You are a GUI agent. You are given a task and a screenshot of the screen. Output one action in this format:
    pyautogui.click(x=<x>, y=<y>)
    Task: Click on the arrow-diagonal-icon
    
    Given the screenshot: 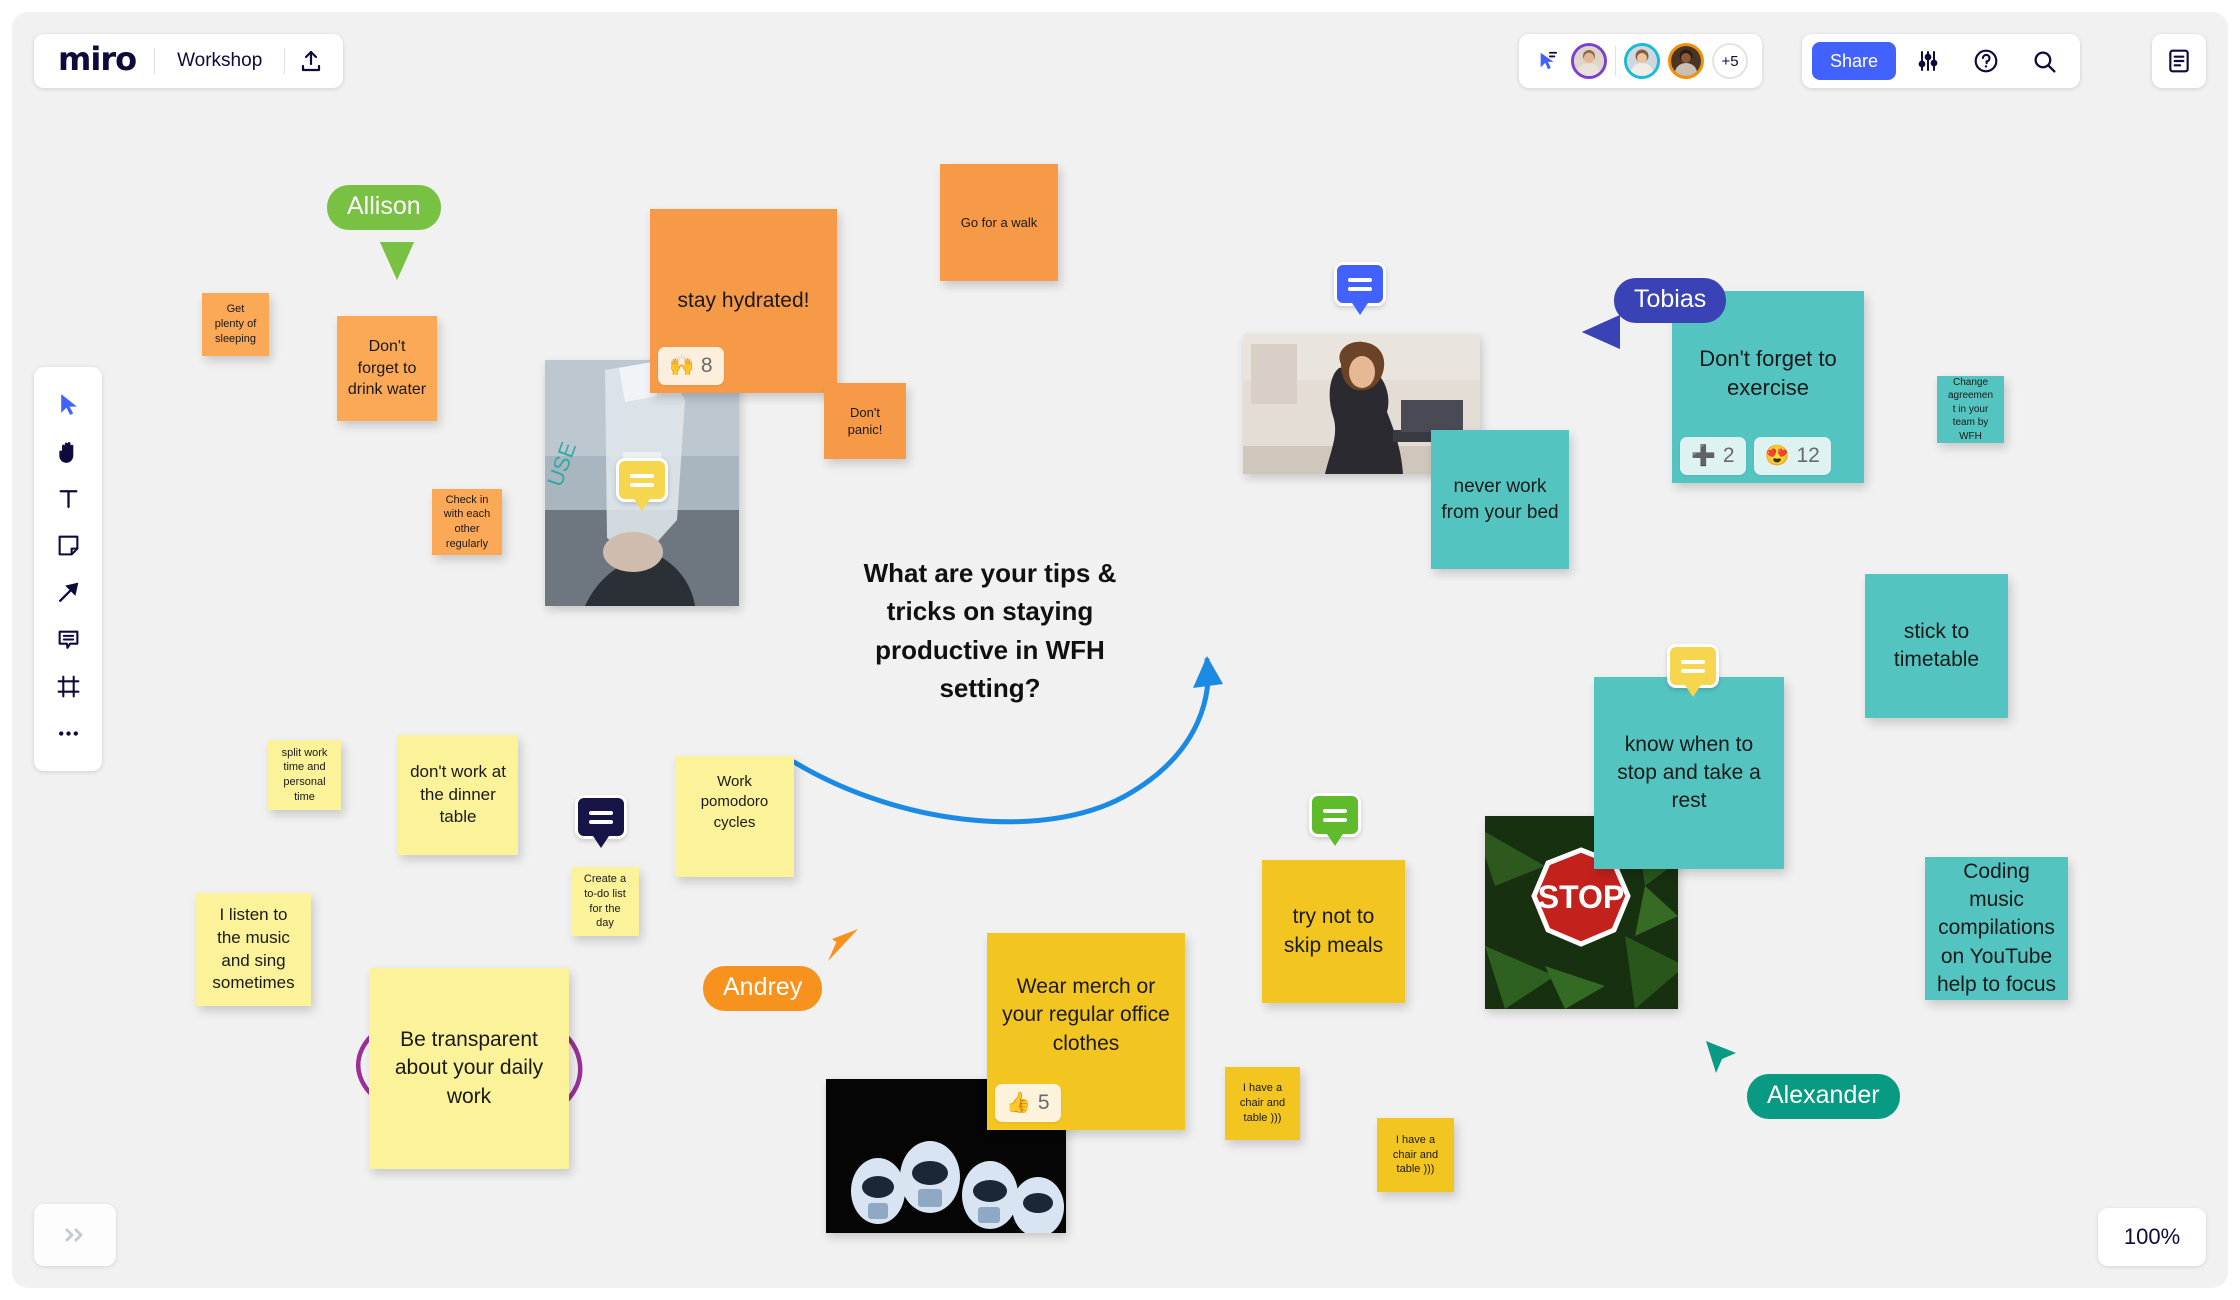 What is the action you would take?
    pyautogui.click(x=68, y=592)
    